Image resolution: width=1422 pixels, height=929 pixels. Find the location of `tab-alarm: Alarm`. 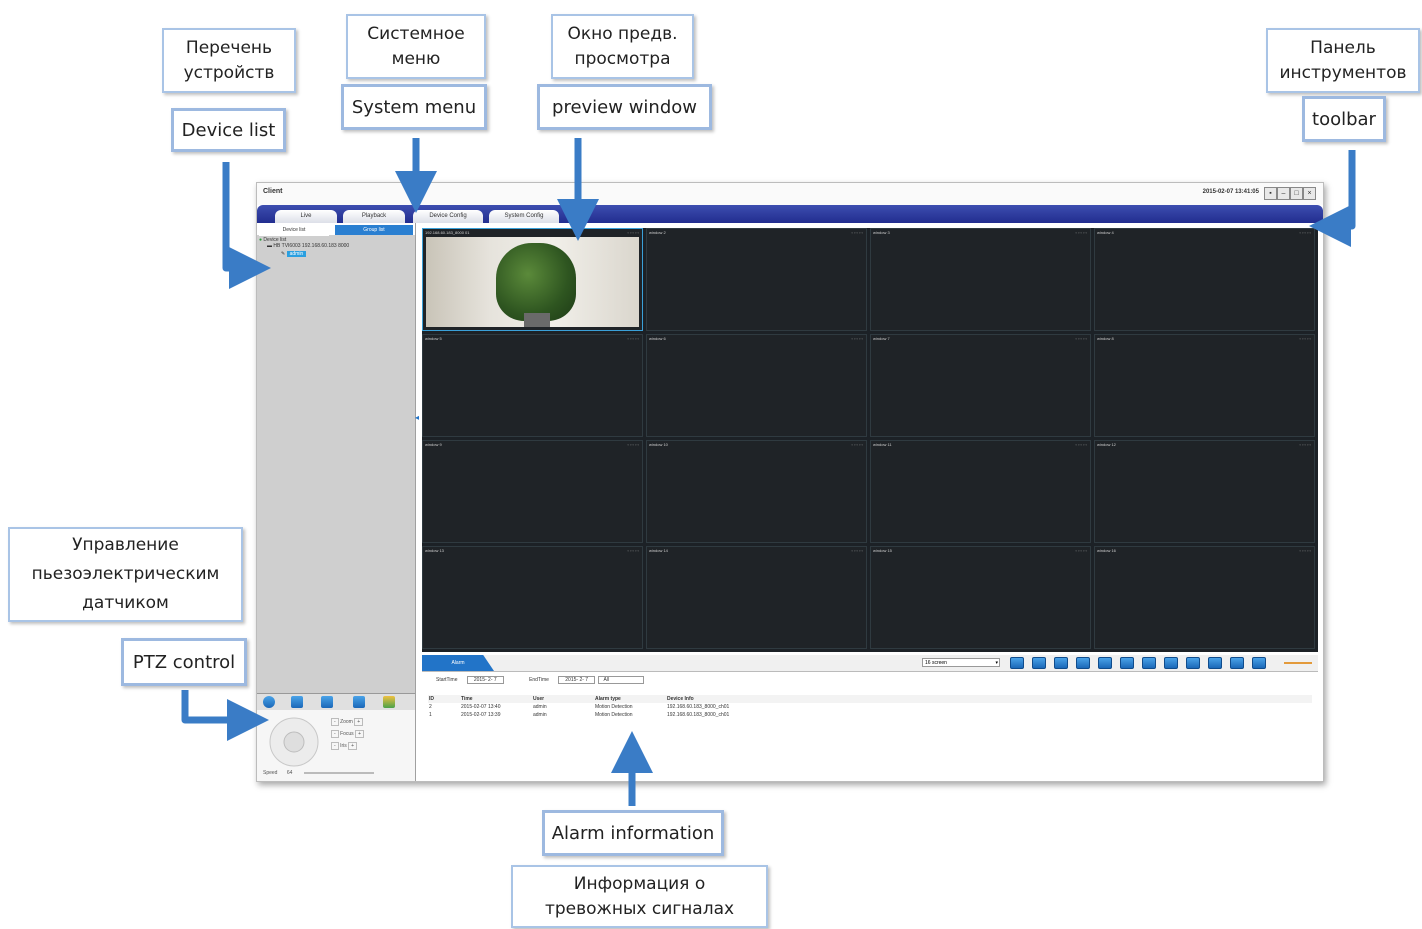

tab-alarm: Alarm is located at coordinates (458, 663).